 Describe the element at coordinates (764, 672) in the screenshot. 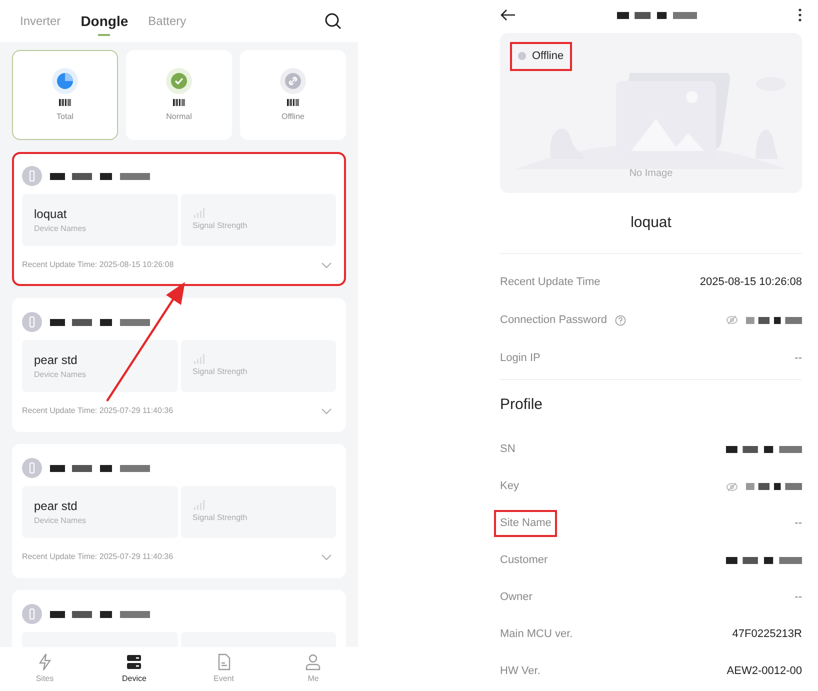

I see `row-value: AEW2-0012-00` at that location.